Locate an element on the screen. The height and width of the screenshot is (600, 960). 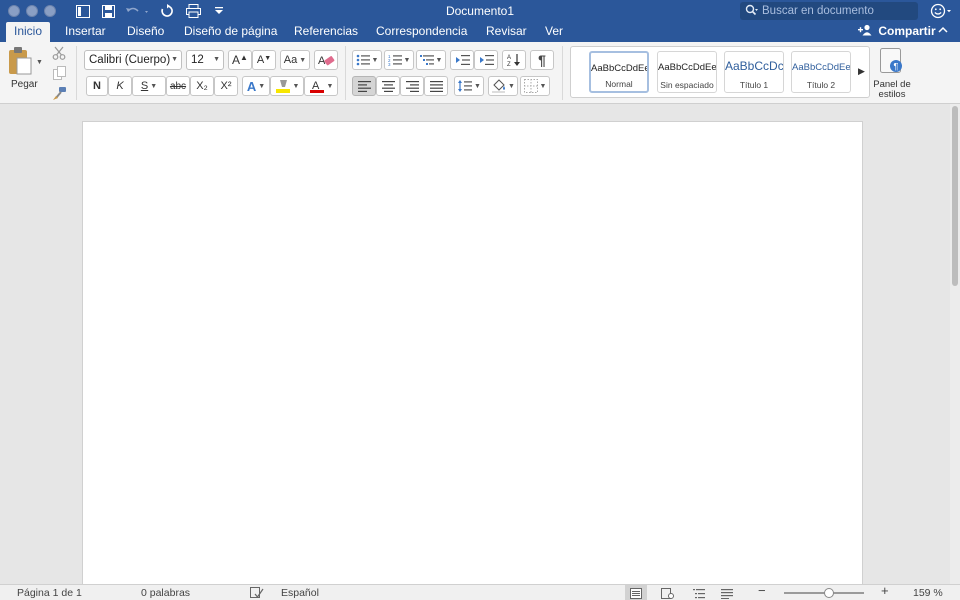
numbered-list-icon: 123 is located at coordinates (395, 60).